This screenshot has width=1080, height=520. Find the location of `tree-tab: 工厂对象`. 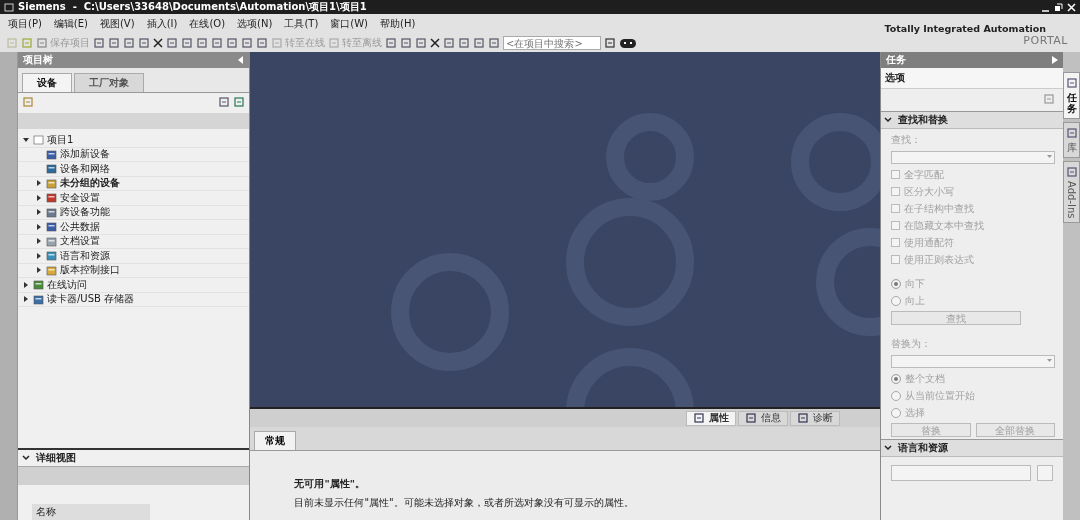

tree-tab: 工厂对象 is located at coordinates (108, 82).